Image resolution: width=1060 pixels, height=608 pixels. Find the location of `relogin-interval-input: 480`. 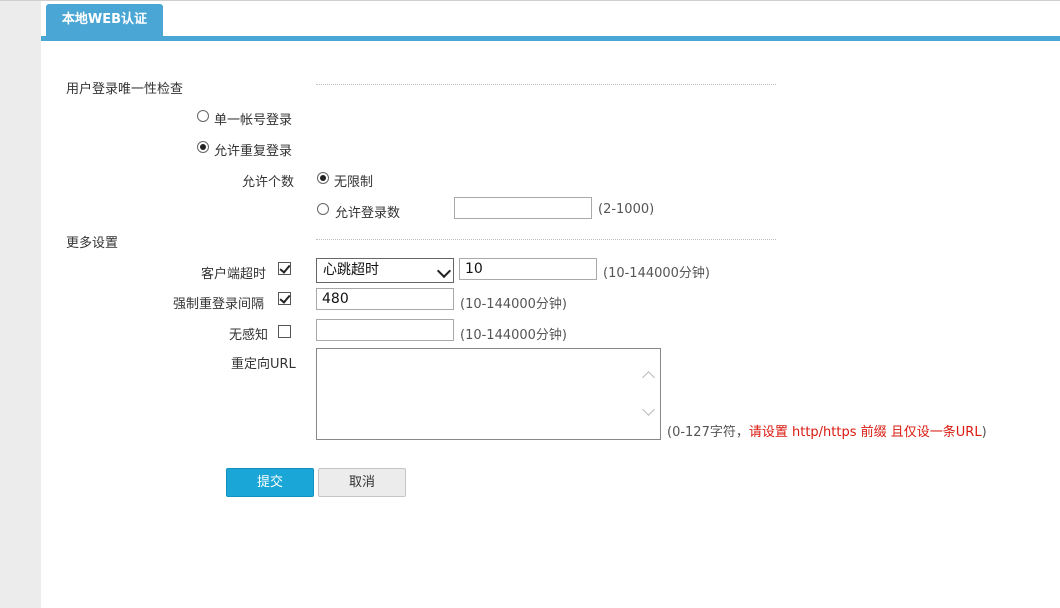

relogin-interval-input: 480 is located at coordinates (385, 299).